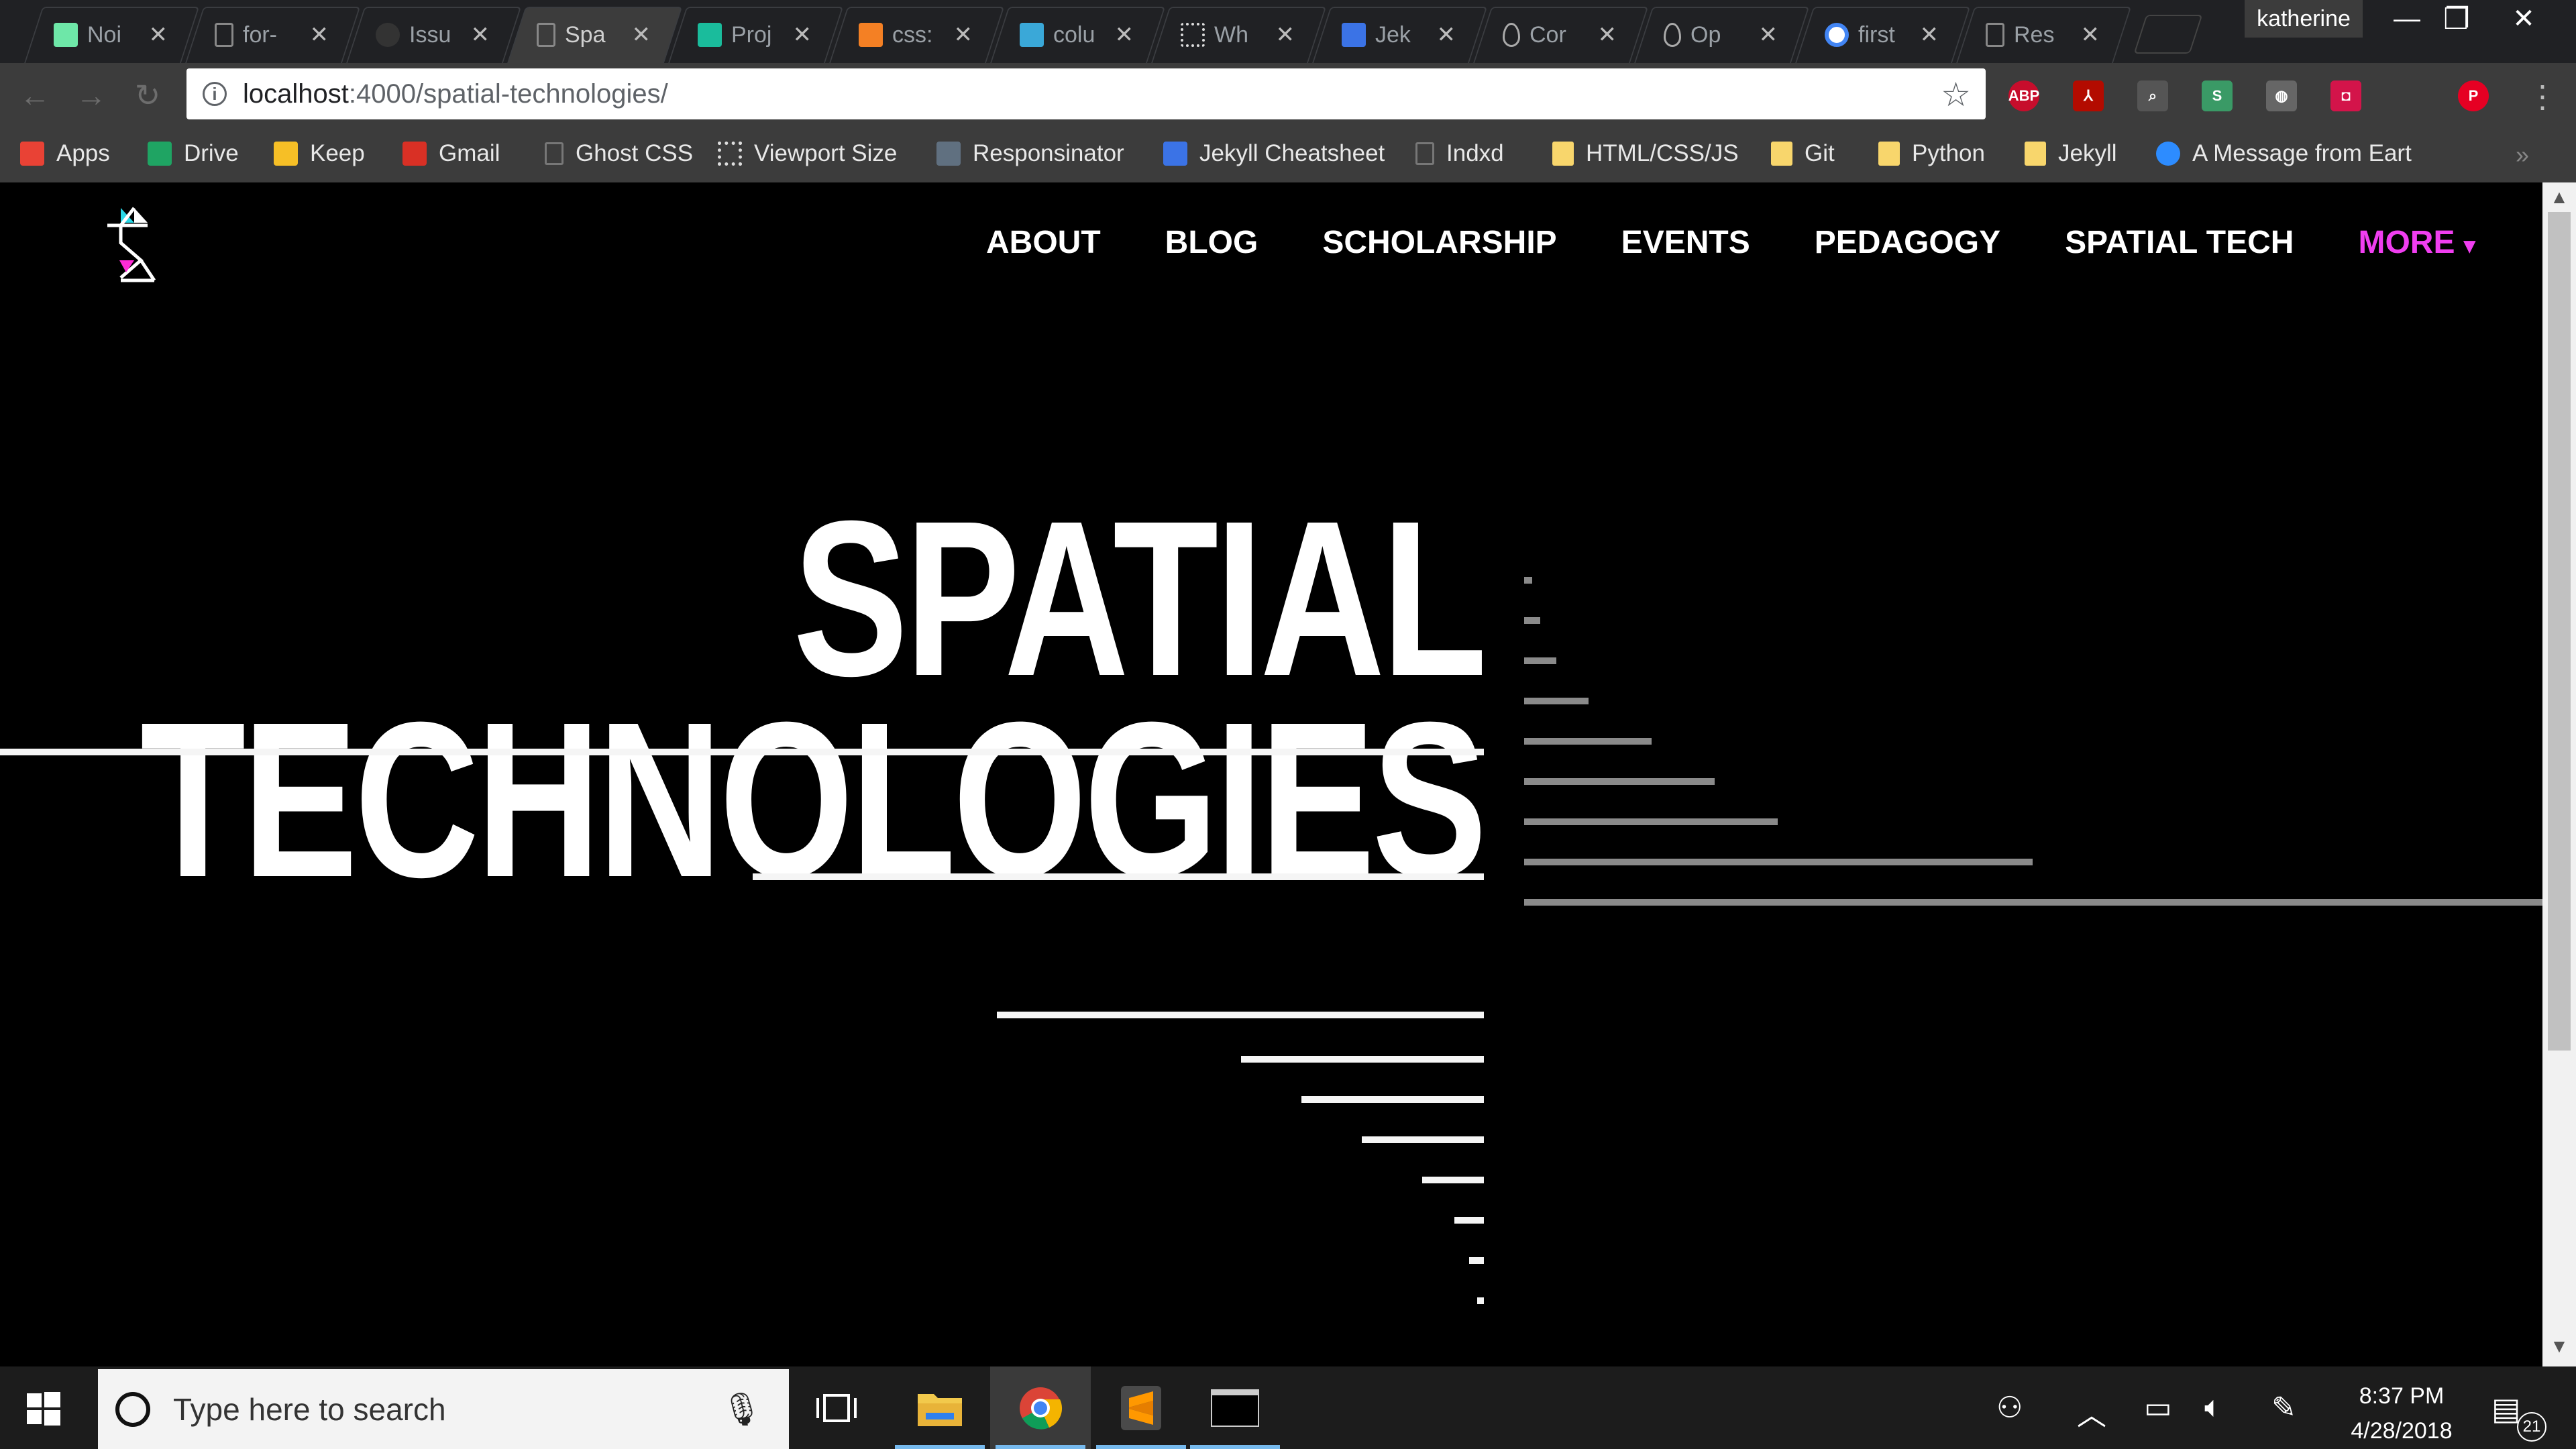  What do you see at coordinates (147, 95) in the screenshot?
I see `reload-icon: ↻` at bounding box center [147, 95].